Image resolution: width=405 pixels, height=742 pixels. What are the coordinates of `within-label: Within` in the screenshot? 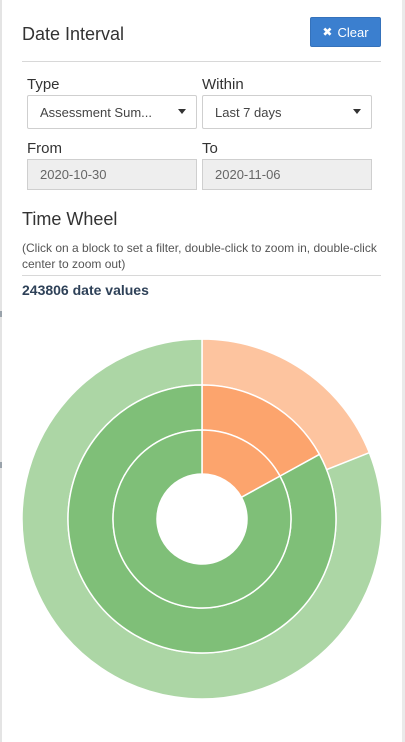 It's located at (223, 84).